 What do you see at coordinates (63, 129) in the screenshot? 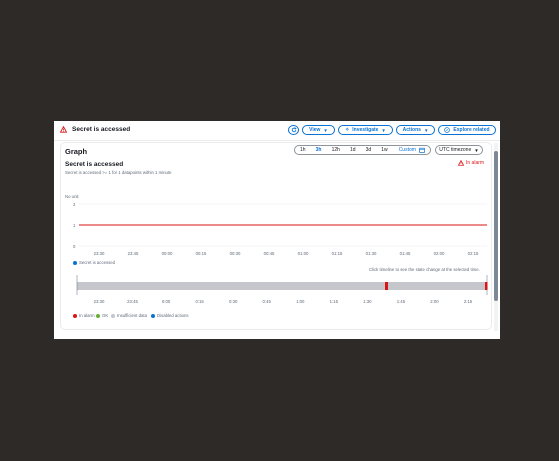
I see `warning-icon` at bounding box center [63, 129].